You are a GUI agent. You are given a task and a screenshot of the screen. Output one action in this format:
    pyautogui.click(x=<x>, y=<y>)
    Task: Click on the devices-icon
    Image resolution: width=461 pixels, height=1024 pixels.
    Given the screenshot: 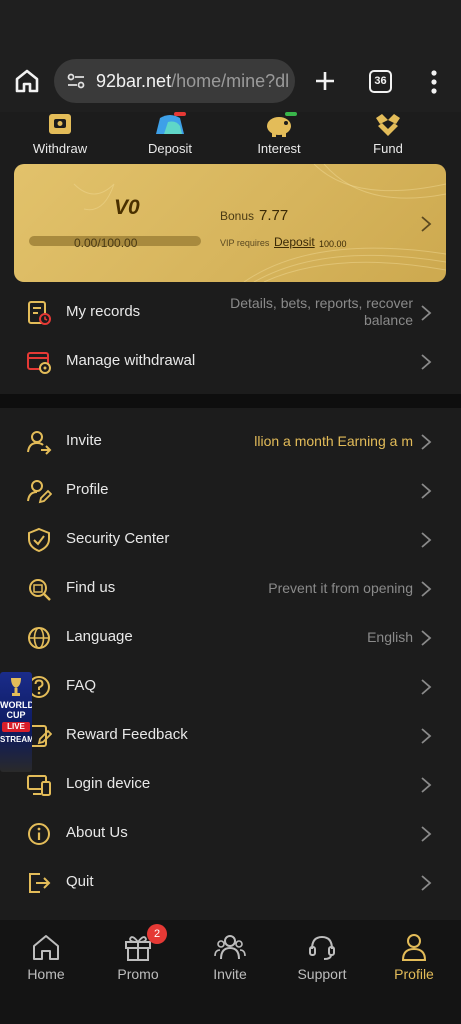 What is the action you would take?
    pyautogui.click(x=39, y=785)
    